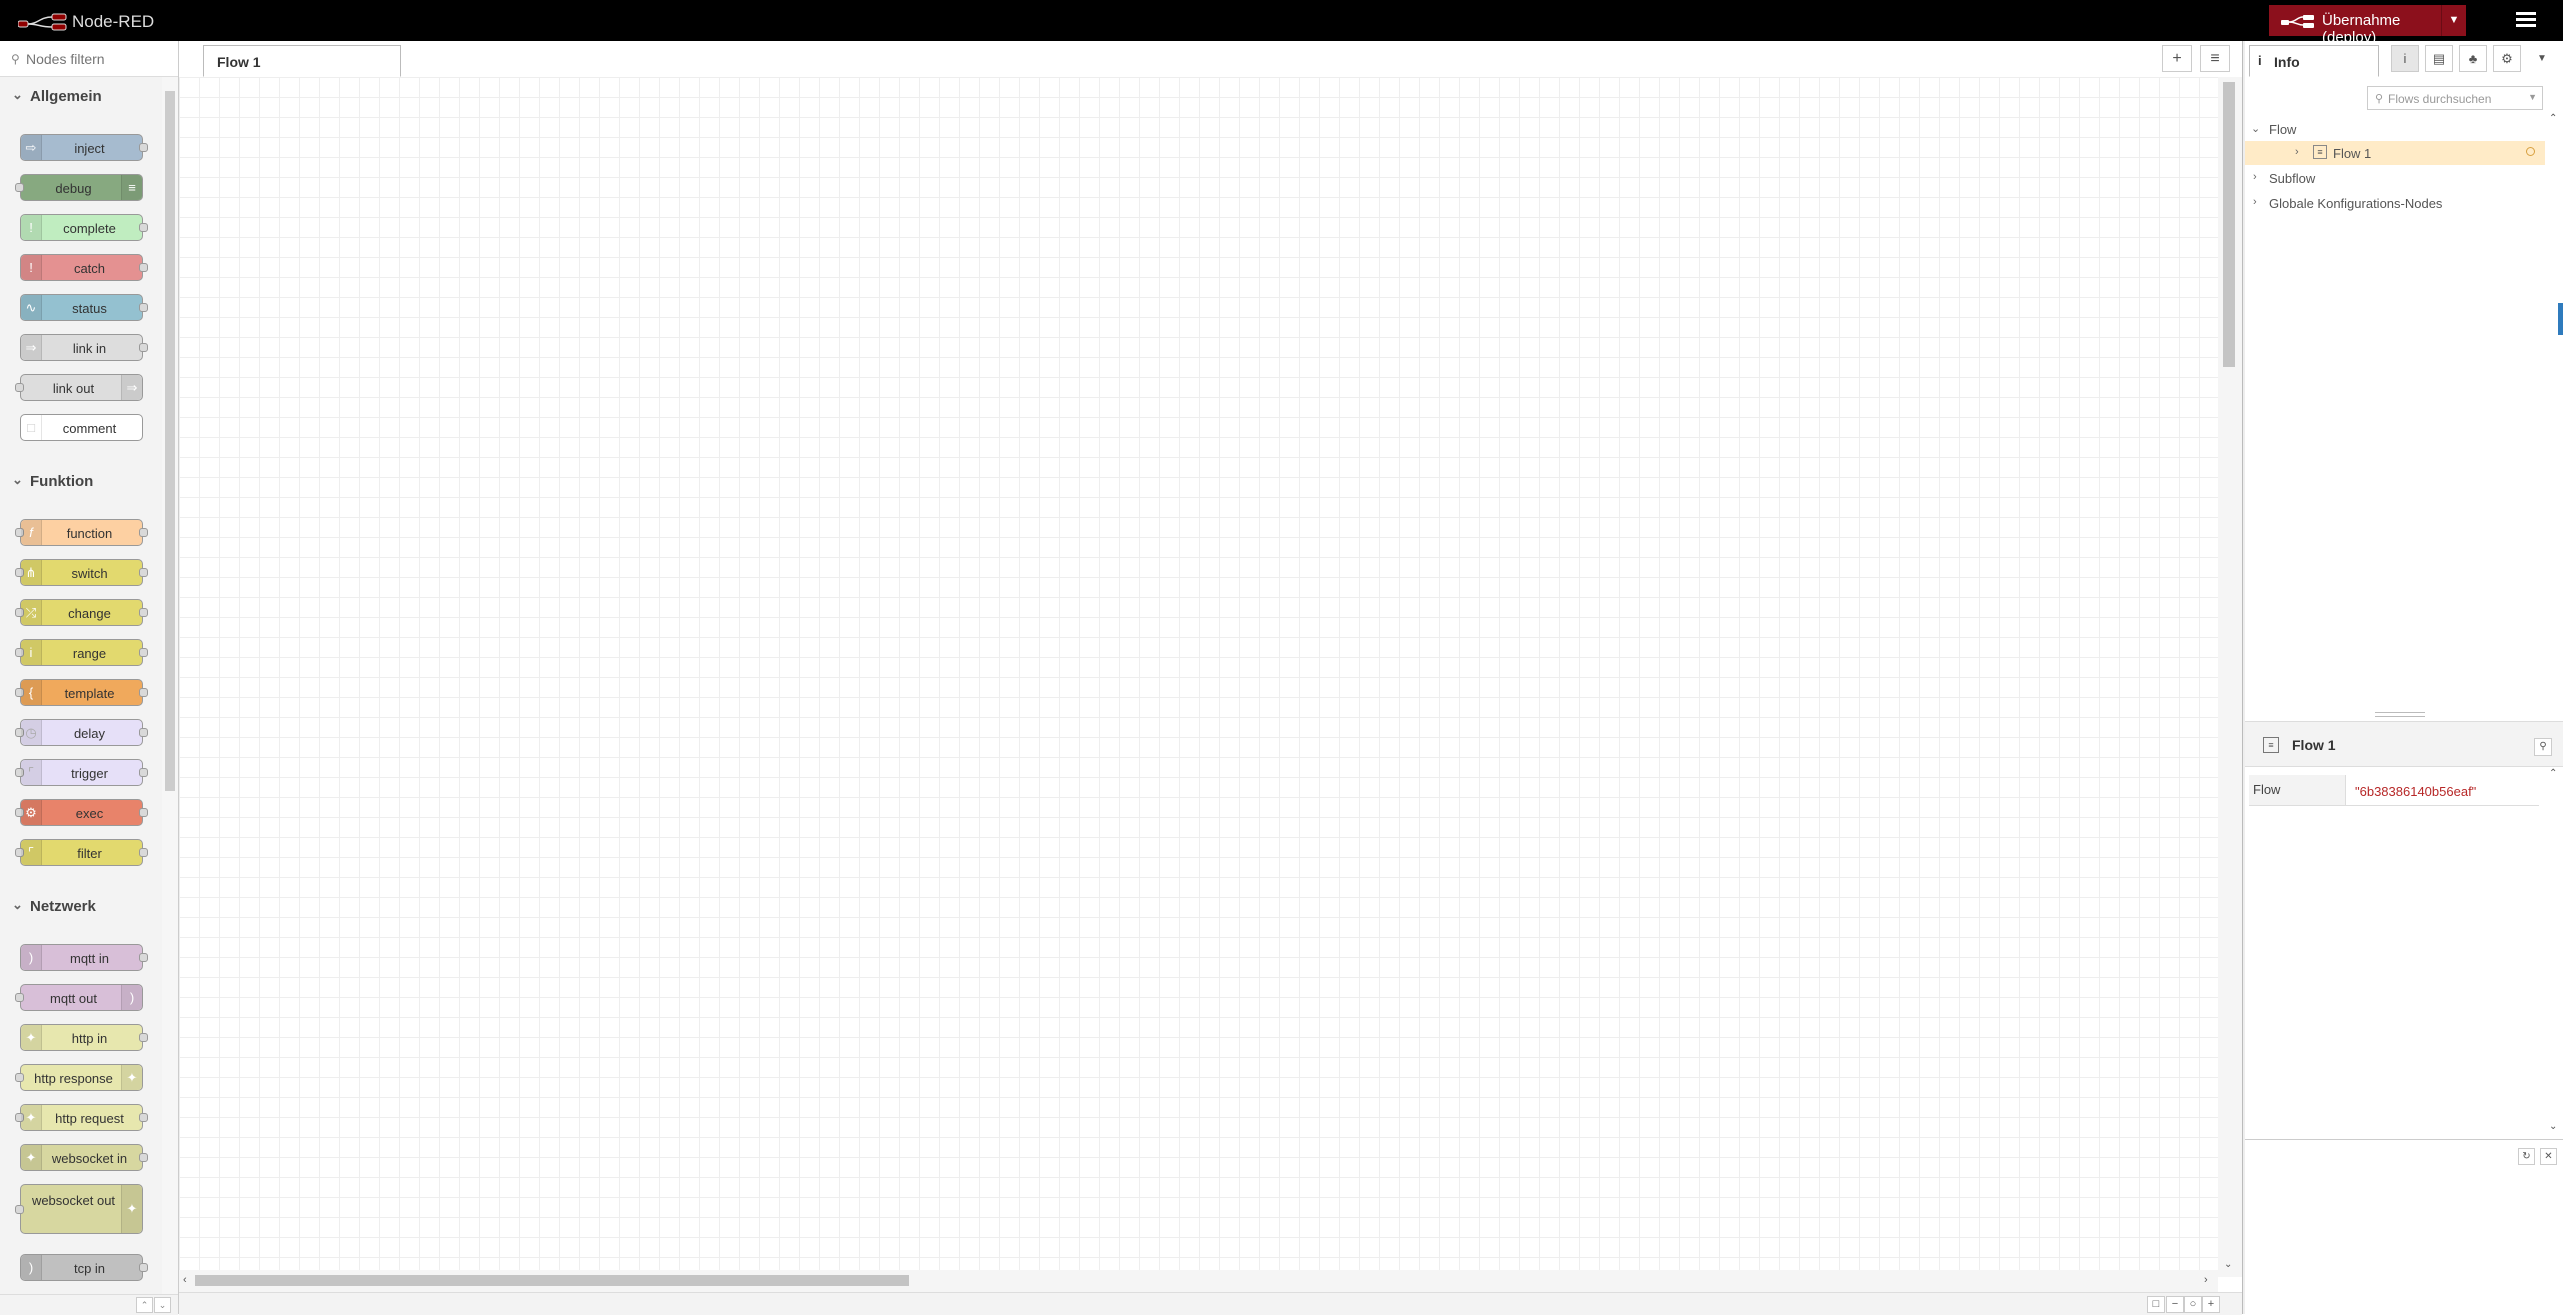 The image size is (2563, 1315). What do you see at coordinates (2404, 744) in the screenshot?
I see `details-header: ≡ Flow 1 ⚲` at bounding box center [2404, 744].